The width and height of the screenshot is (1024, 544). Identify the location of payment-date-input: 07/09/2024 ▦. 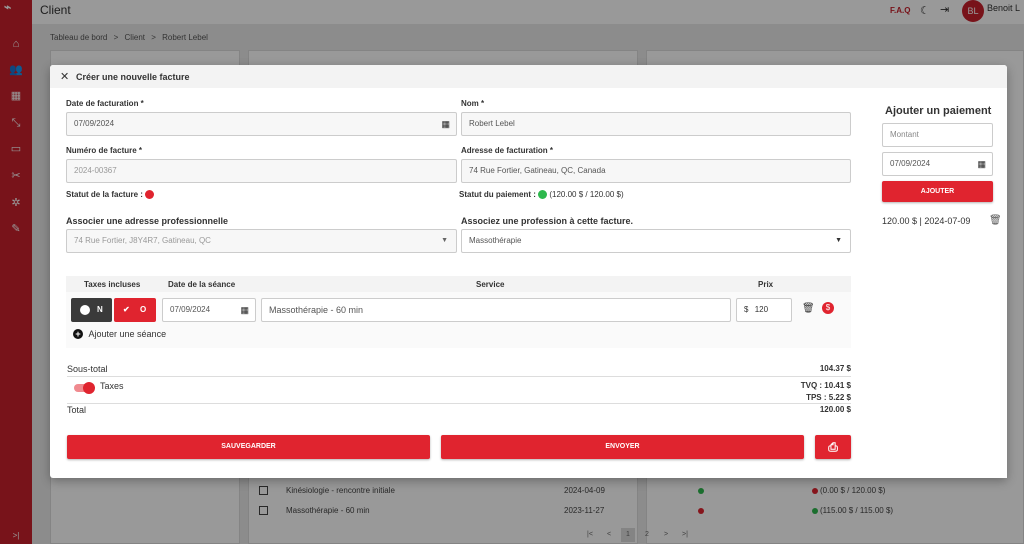
(937, 164).